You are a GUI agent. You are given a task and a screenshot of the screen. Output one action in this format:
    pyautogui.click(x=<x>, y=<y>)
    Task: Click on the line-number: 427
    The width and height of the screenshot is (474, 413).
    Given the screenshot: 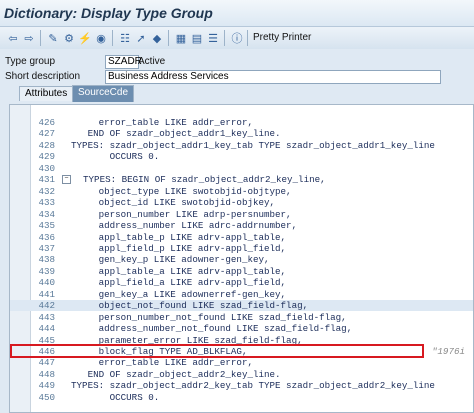 What is the action you would take?
    pyautogui.click(x=46, y=134)
    